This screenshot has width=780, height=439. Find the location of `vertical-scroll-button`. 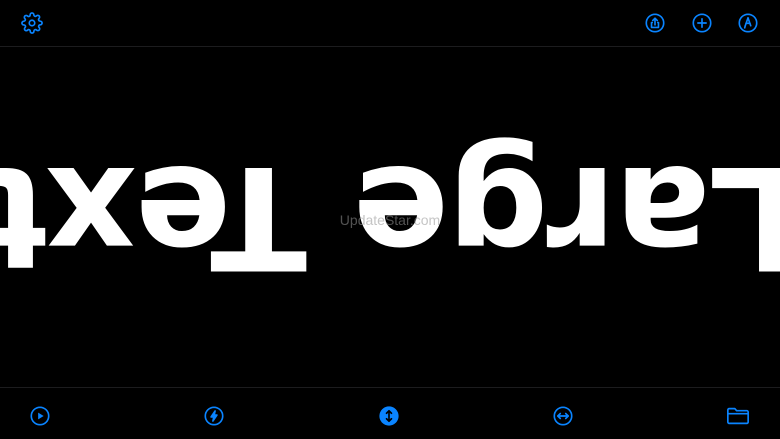

vertical-scroll-button is located at coordinates (389, 416).